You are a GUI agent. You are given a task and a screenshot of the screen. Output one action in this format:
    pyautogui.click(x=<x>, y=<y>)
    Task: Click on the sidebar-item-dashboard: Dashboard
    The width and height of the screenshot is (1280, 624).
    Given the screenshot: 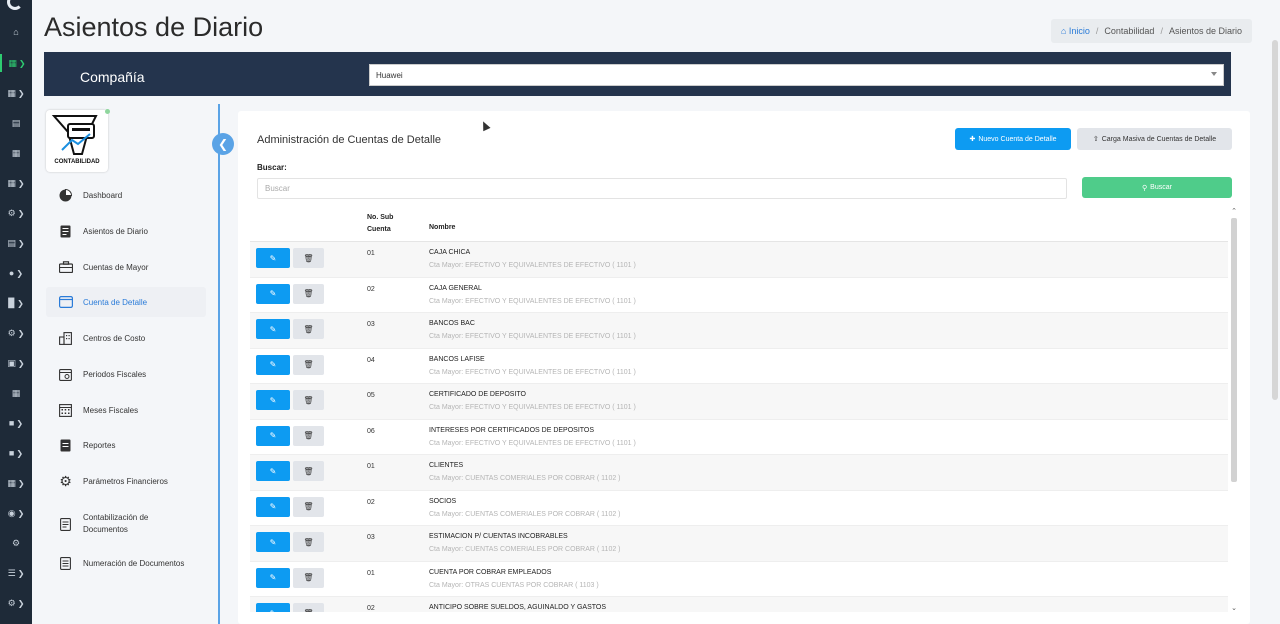 What is the action you would take?
    pyautogui.click(x=126, y=195)
    